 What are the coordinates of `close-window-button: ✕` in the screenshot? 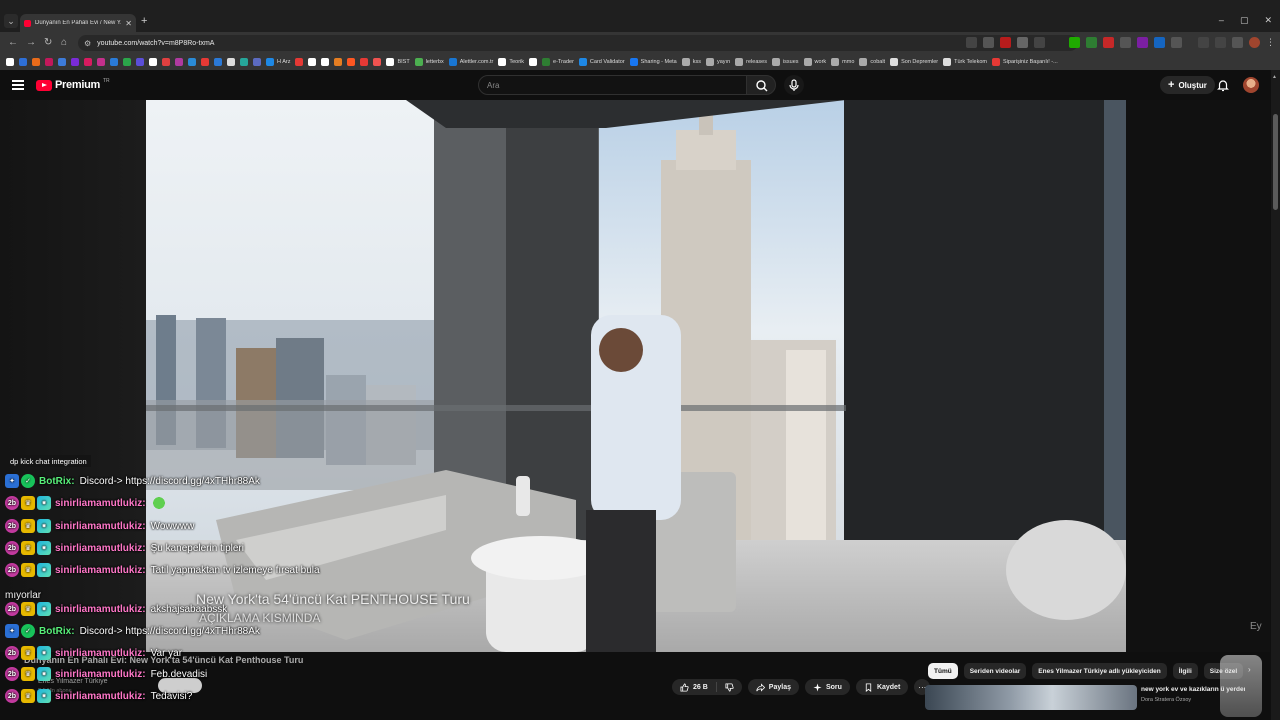 It's located at (1268, 20).